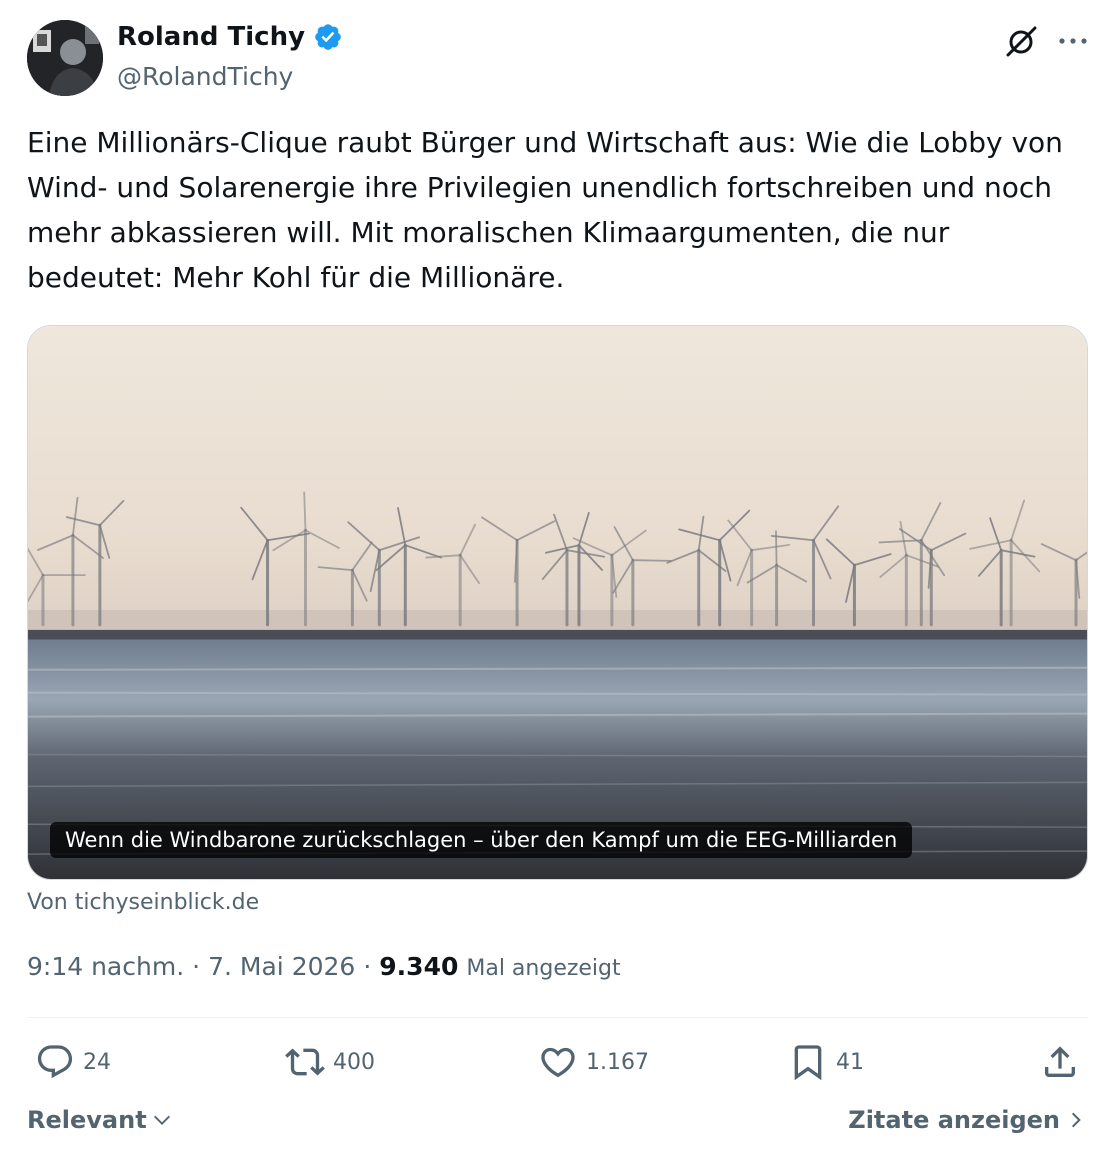 The width and height of the screenshot is (1113, 1155). What do you see at coordinates (281, 966) in the screenshot?
I see `tweet-date: 7. Mai 2026` at bounding box center [281, 966].